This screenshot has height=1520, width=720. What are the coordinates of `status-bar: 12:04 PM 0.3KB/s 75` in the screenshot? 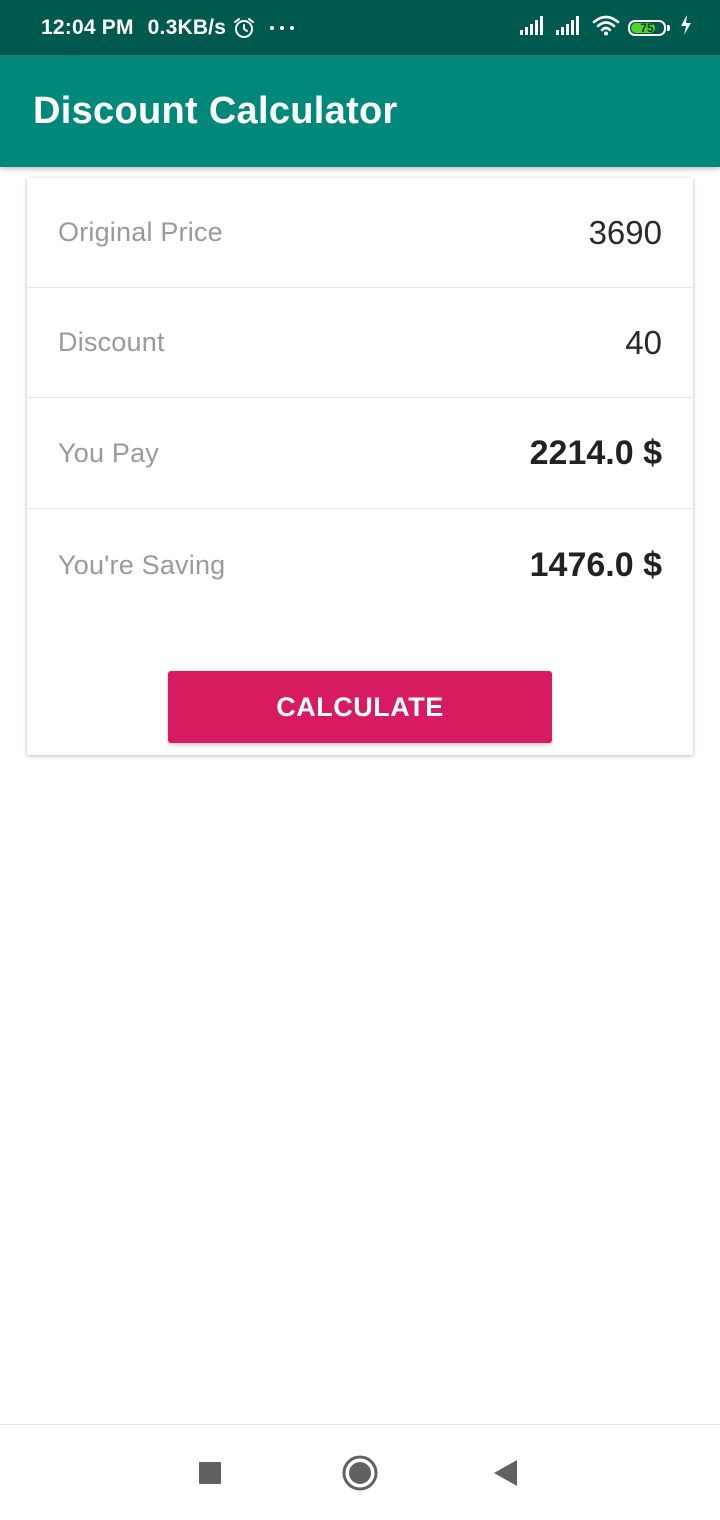 It's located at (360, 27).